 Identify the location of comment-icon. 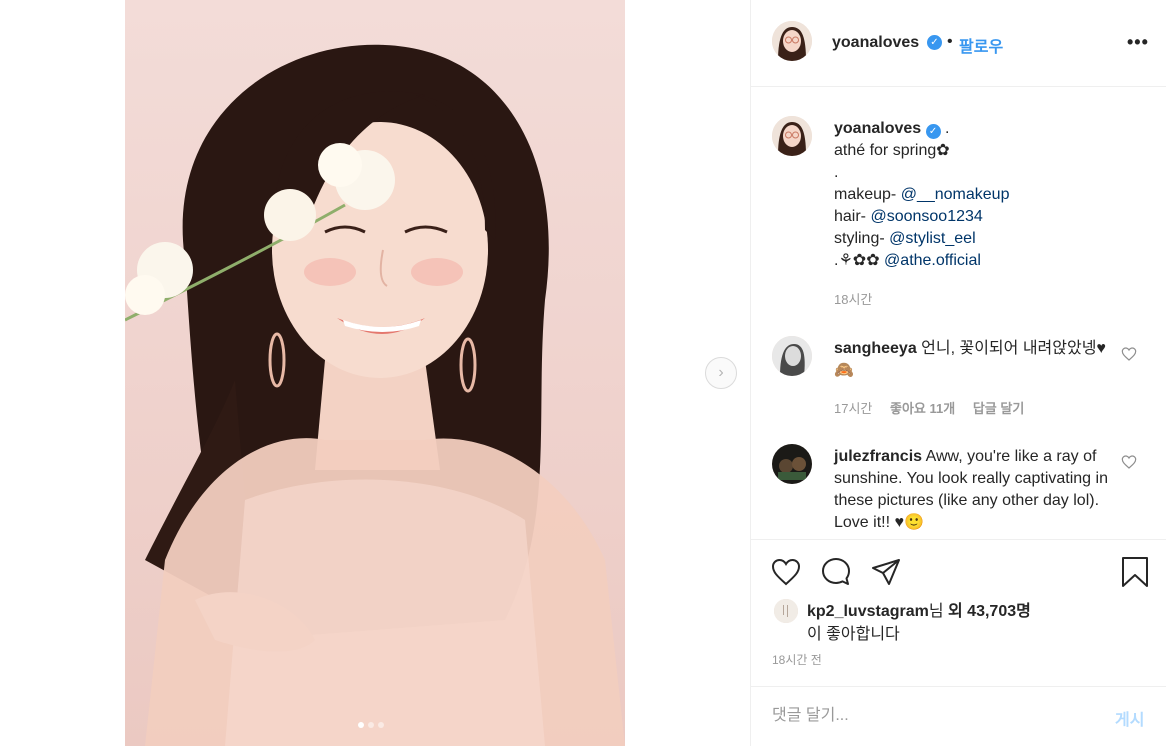
(836, 572).